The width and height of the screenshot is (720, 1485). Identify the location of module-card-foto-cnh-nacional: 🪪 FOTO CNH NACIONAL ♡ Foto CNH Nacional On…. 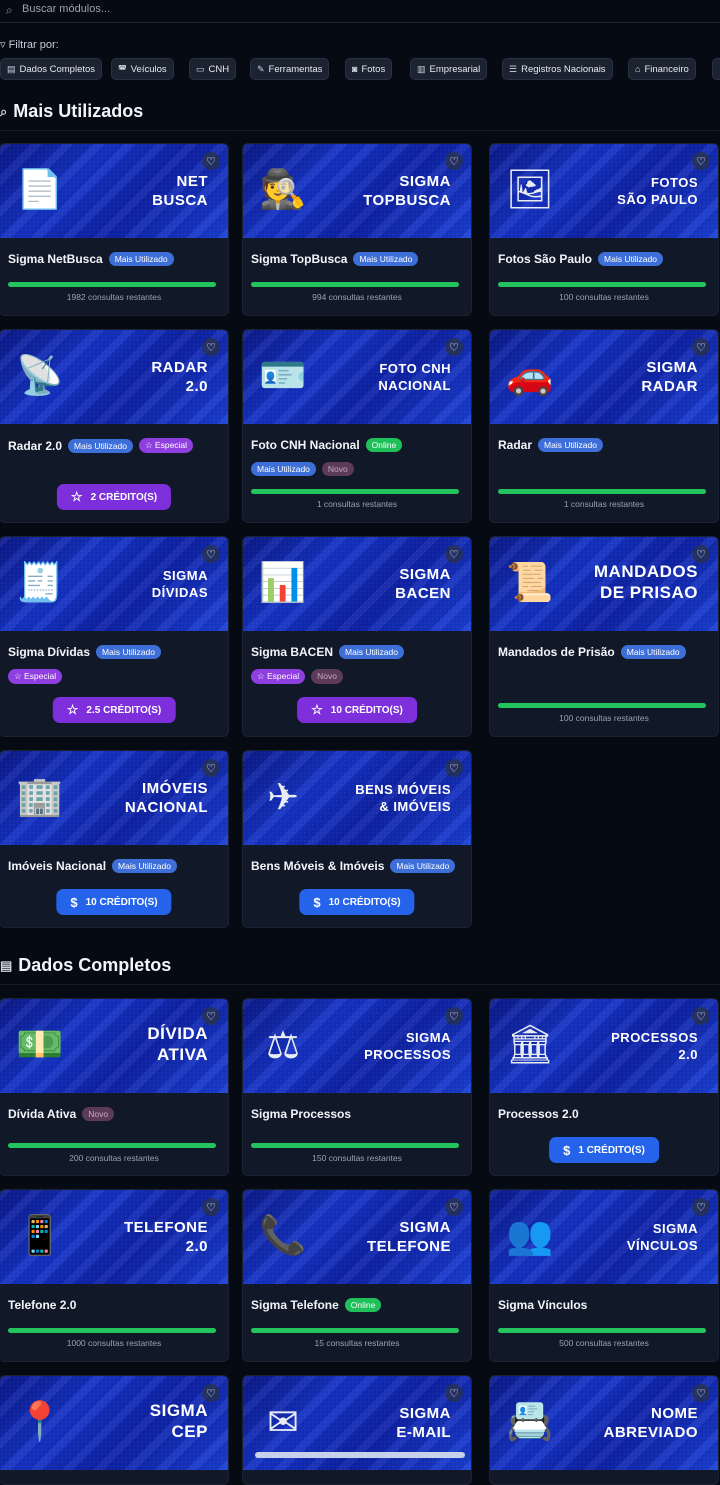
(357, 426).